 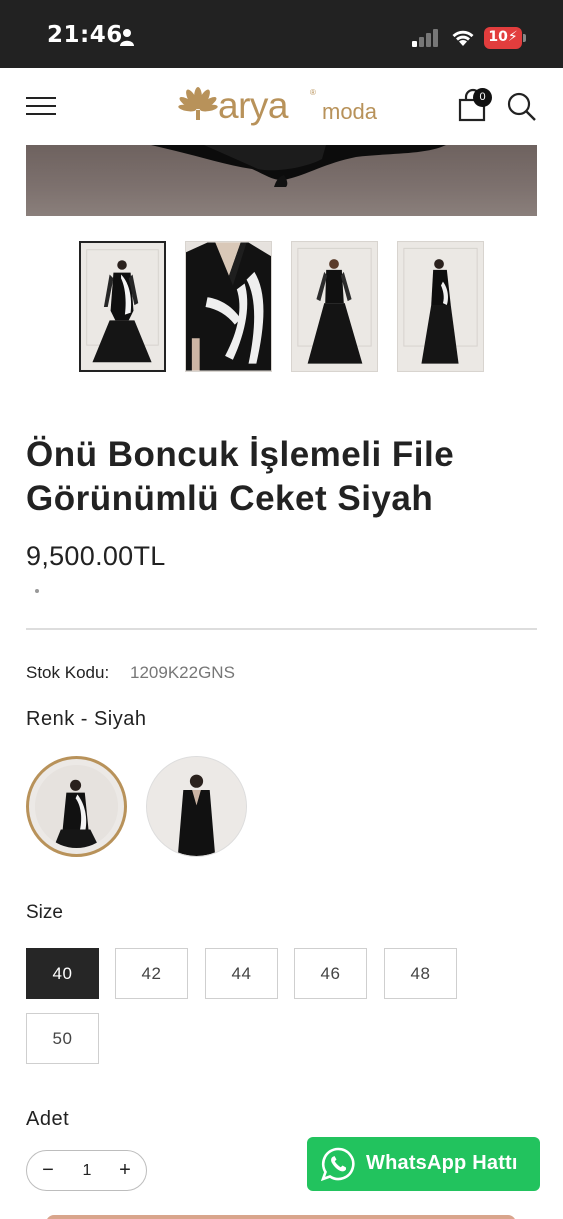 What do you see at coordinates (62, 1038) in the screenshot?
I see `size-option-50: 50` at bounding box center [62, 1038].